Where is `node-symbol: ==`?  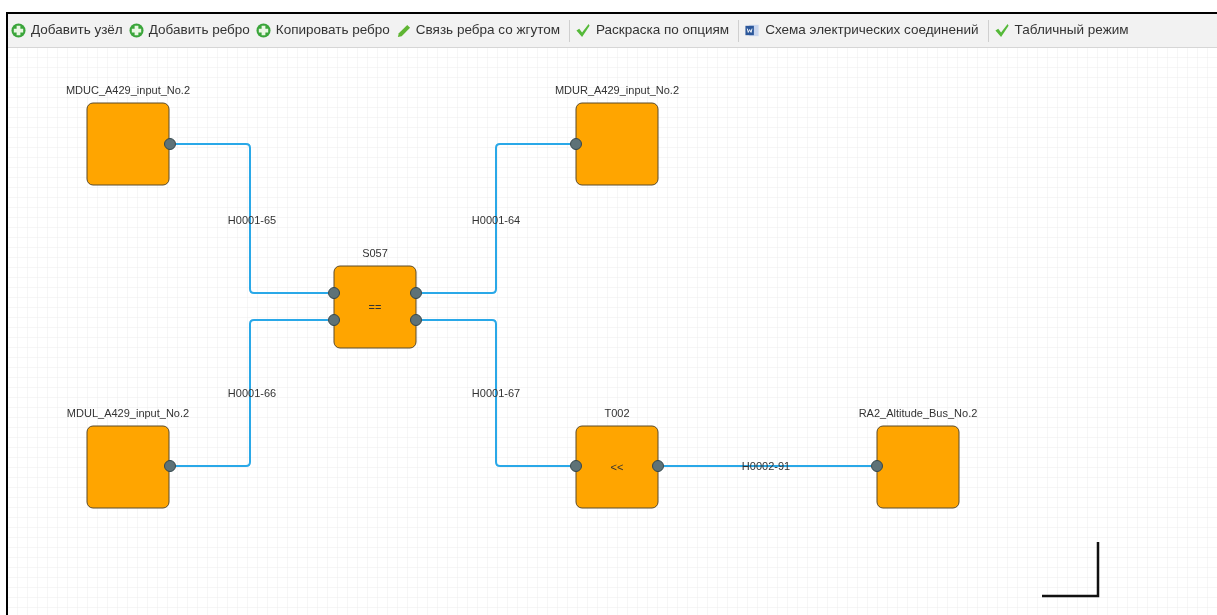 node-symbol: == is located at coordinates (375, 307).